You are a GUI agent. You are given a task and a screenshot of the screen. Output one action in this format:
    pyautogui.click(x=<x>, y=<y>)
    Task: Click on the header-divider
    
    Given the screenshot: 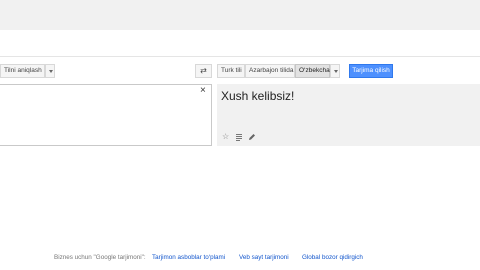 What is the action you would take?
    pyautogui.click(x=240, y=56)
    